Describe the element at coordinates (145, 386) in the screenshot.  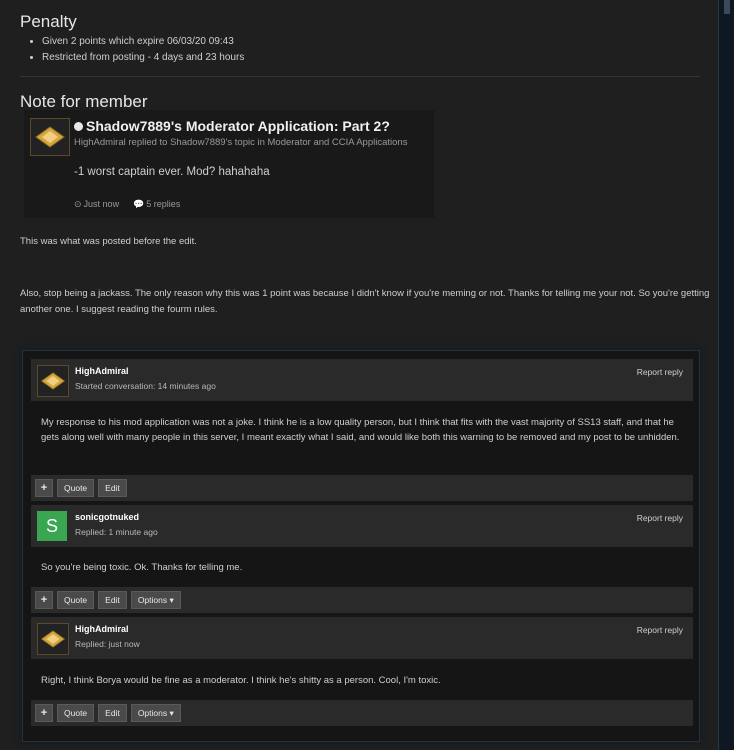
I see `post-status: Started conversation: 14 minutes ago` at that location.